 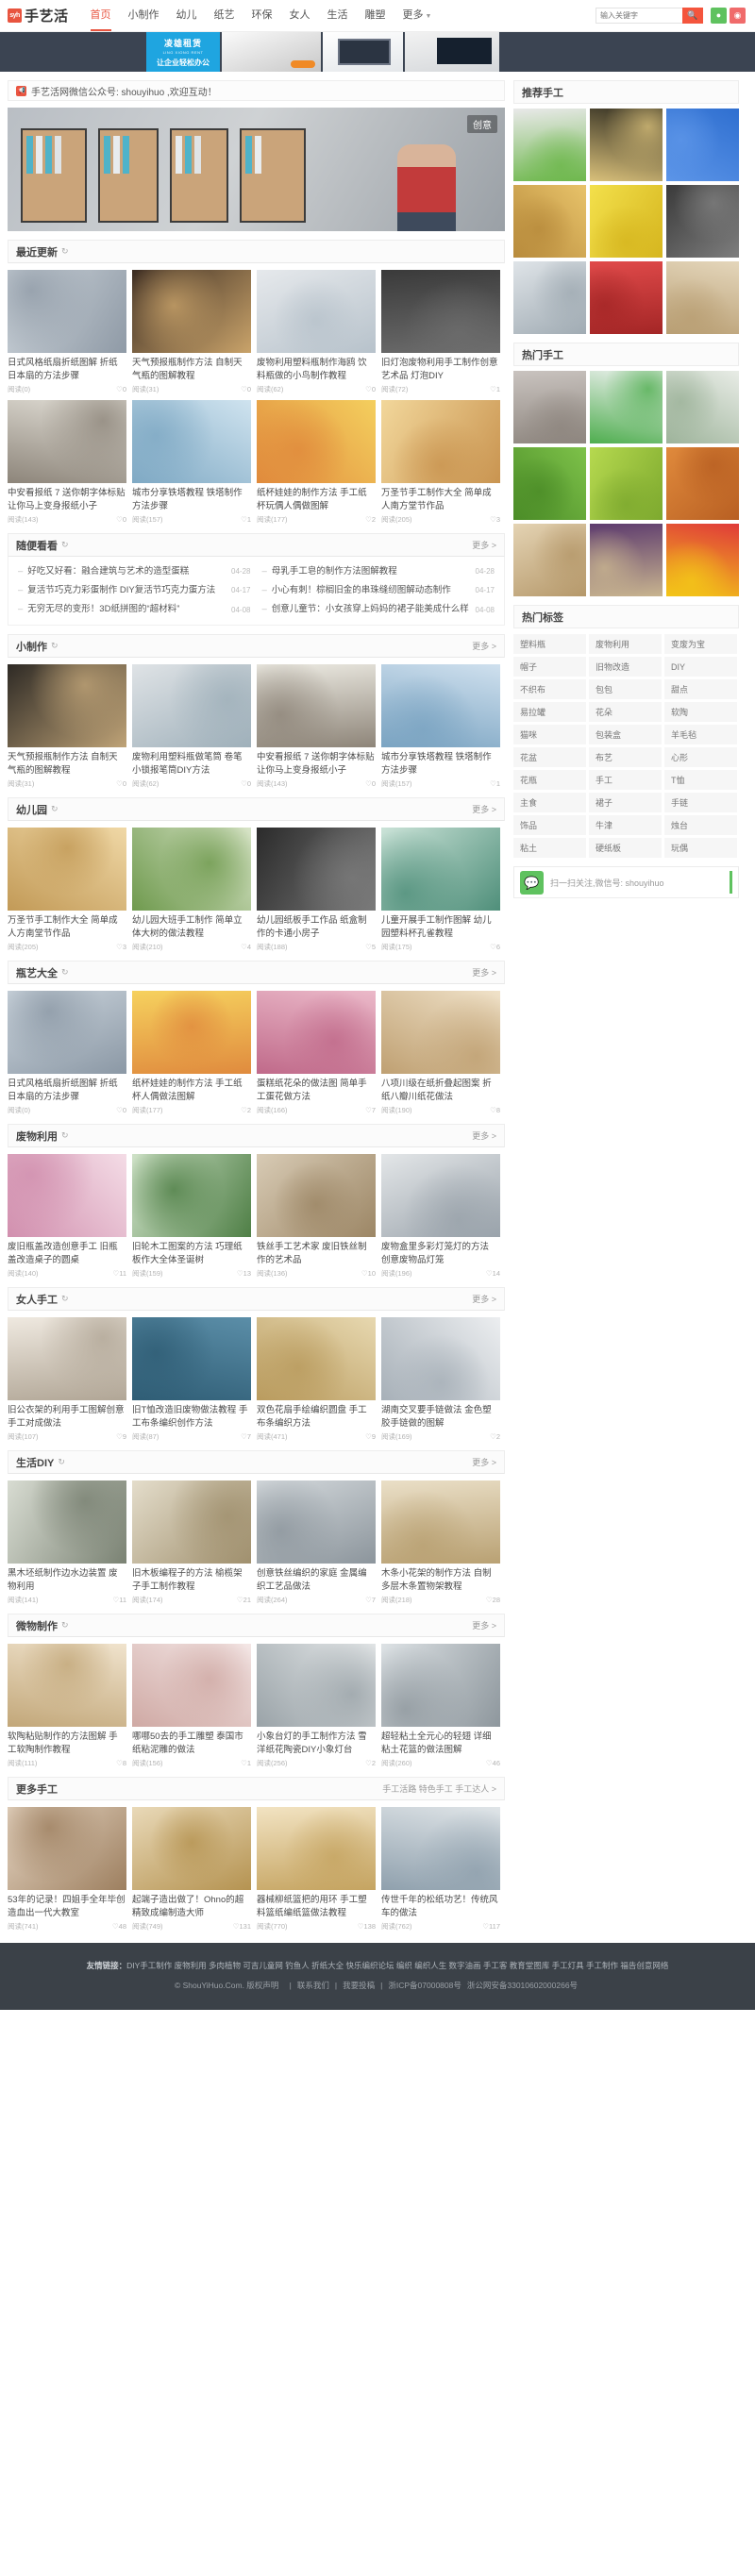 What do you see at coordinates (440, 927) in the screenshot?
I see `card-title: 儿童开展手工制作图解 幼儿园塑料杯孔雀教程` at bounding box center [440, 927].